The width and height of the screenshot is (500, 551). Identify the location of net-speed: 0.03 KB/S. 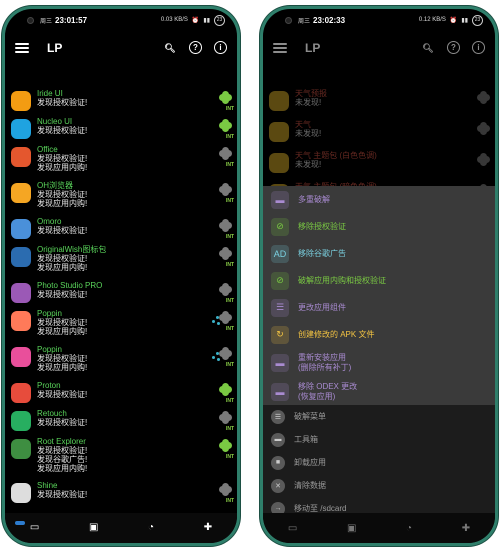
(174, 20).